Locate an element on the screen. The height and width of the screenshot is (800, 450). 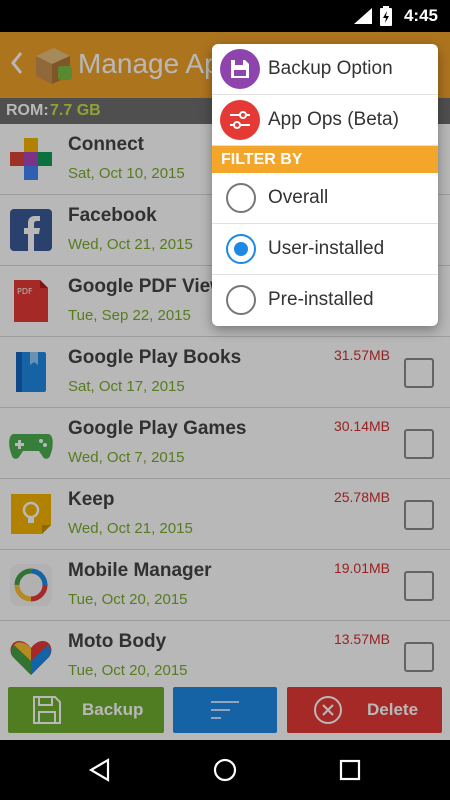
navigation-bar is located at coordinates (225, 770).